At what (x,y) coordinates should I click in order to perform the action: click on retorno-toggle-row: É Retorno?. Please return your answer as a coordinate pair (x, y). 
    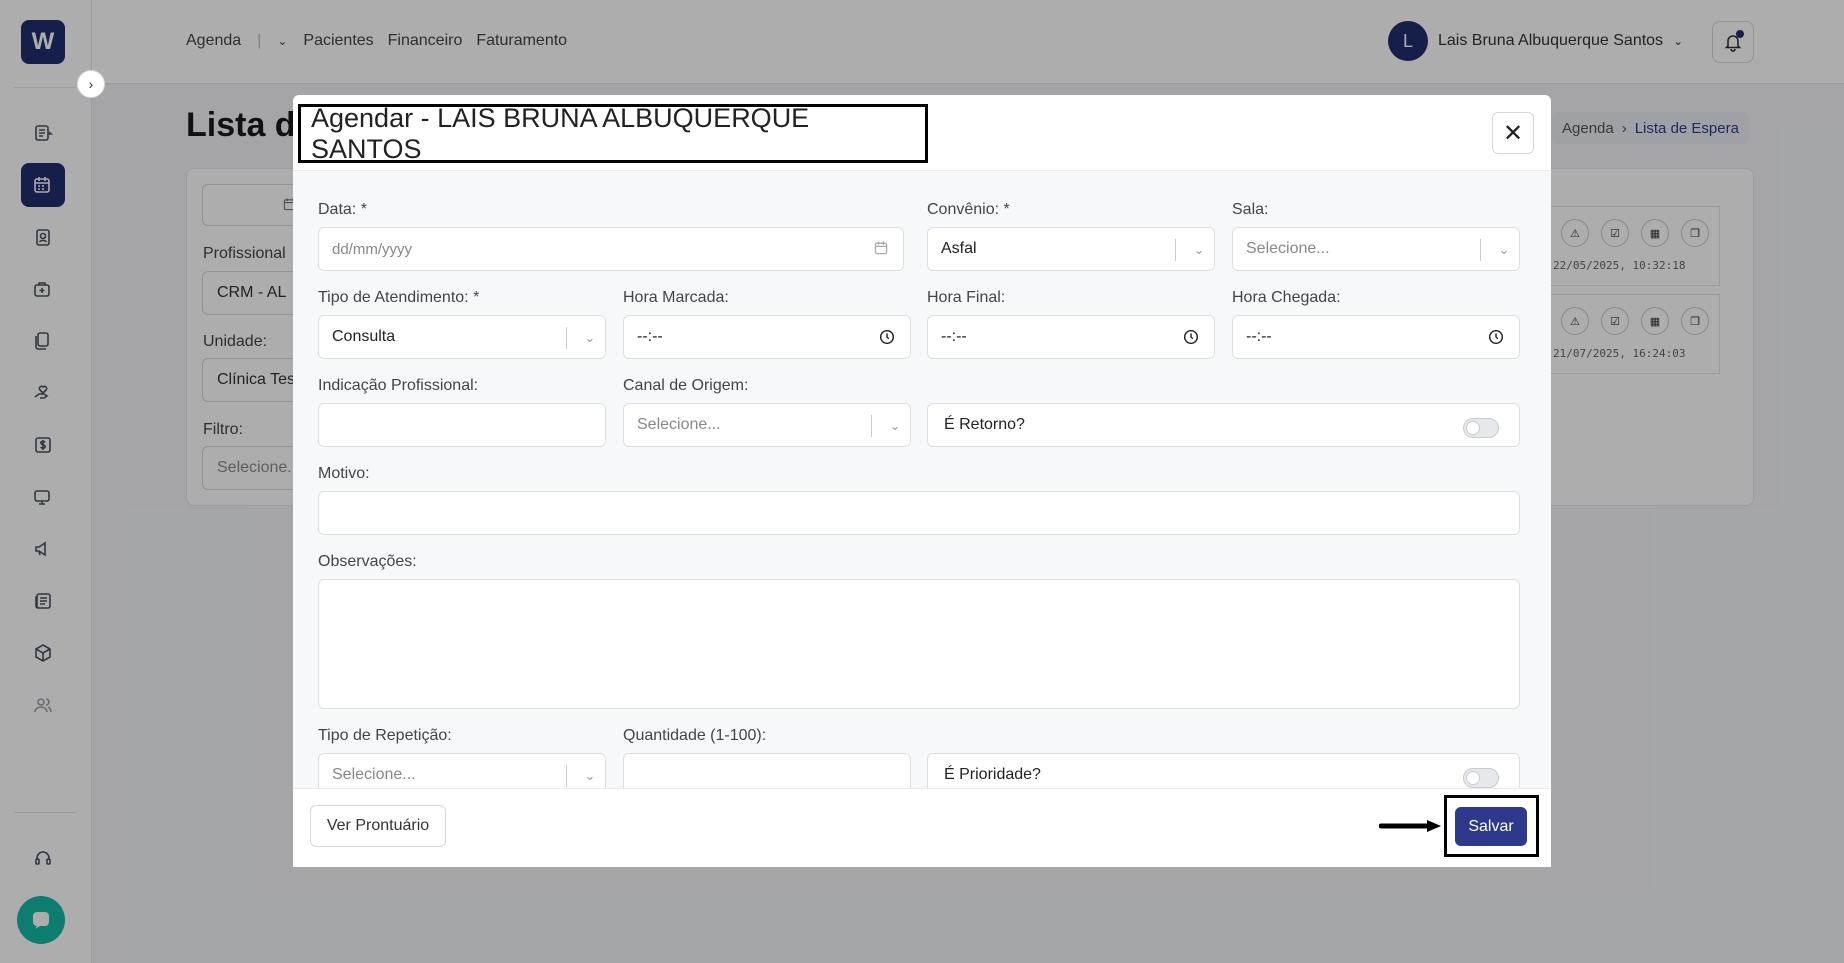
    Looking at the image, I should click on (1223, 425).